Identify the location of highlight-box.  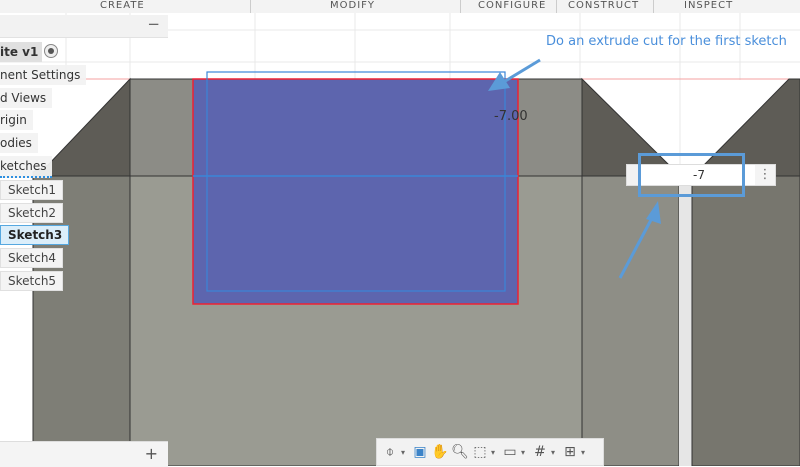
(691, 175).